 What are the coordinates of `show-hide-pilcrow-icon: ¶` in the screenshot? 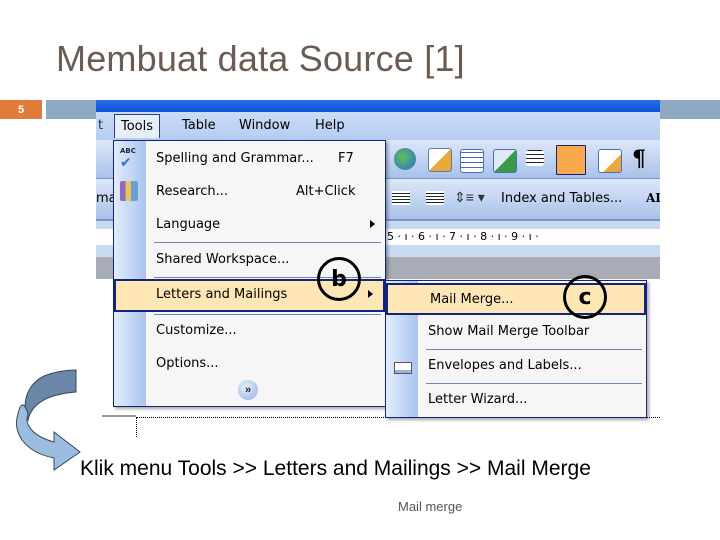 It's located at (643, 159).